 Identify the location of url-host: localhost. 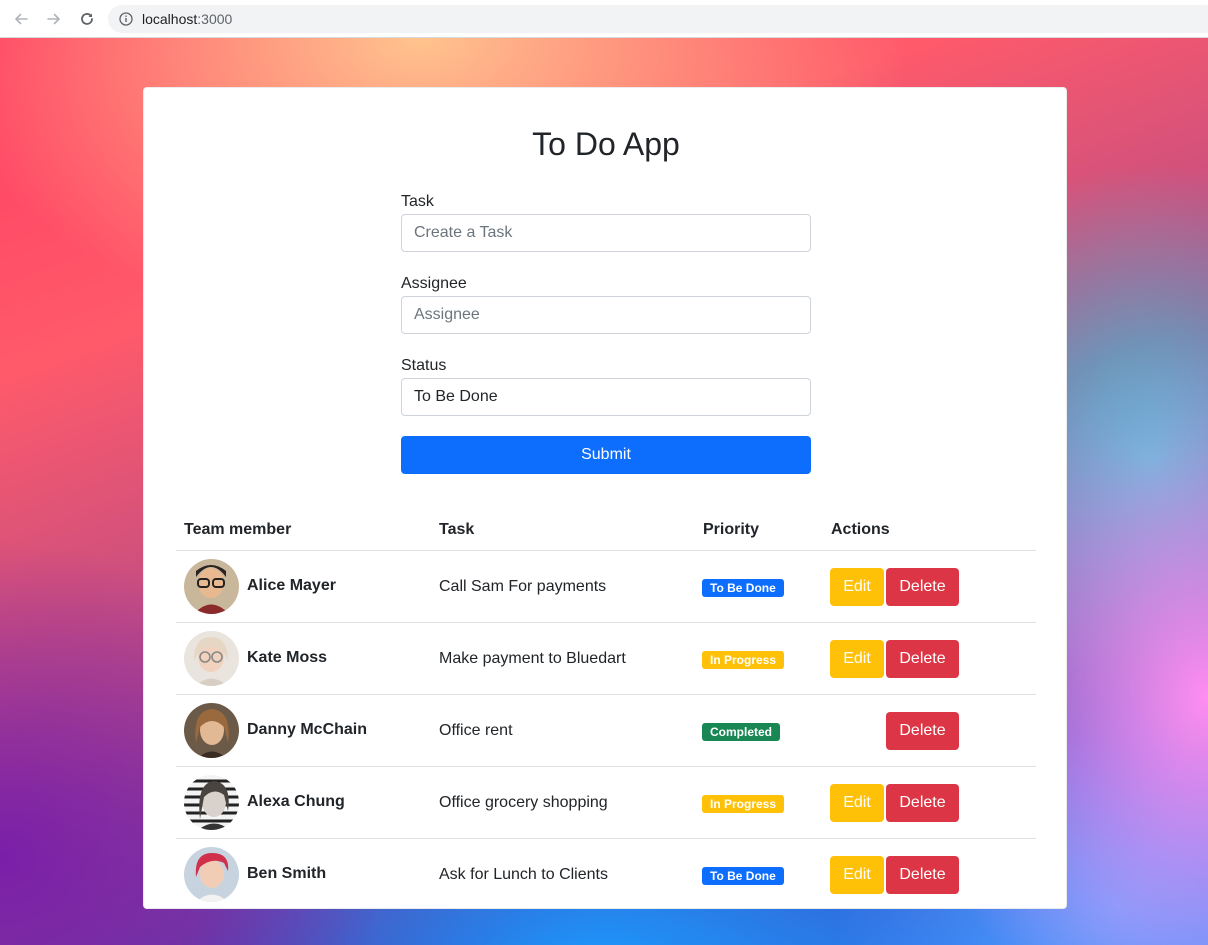
(170, 19).